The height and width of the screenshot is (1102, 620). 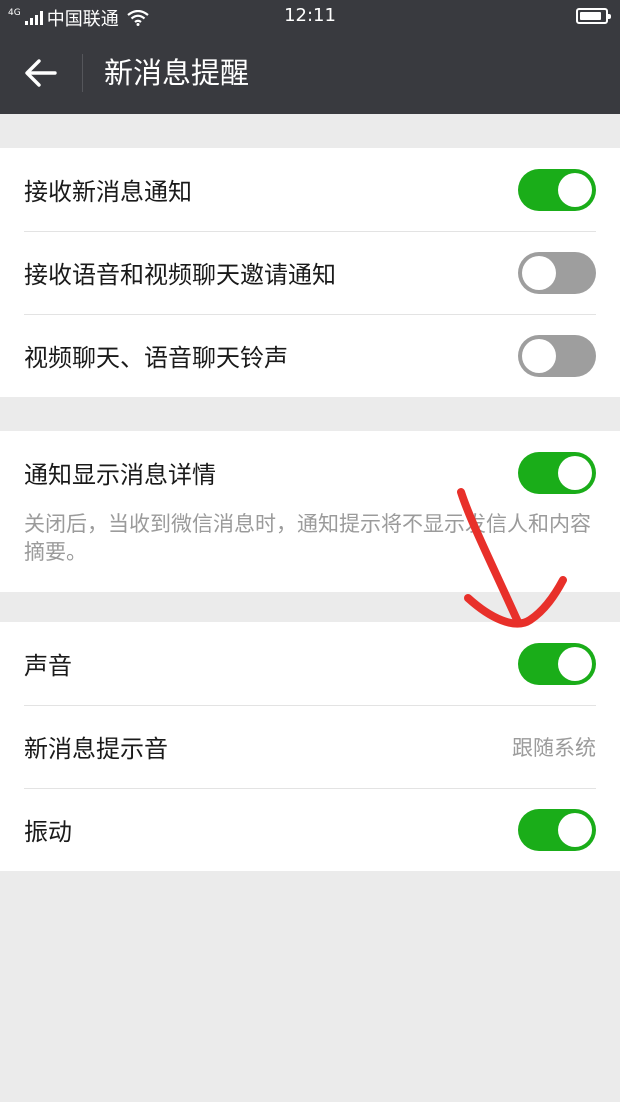 I want to click on battery-level, so click(x=590, y=16).